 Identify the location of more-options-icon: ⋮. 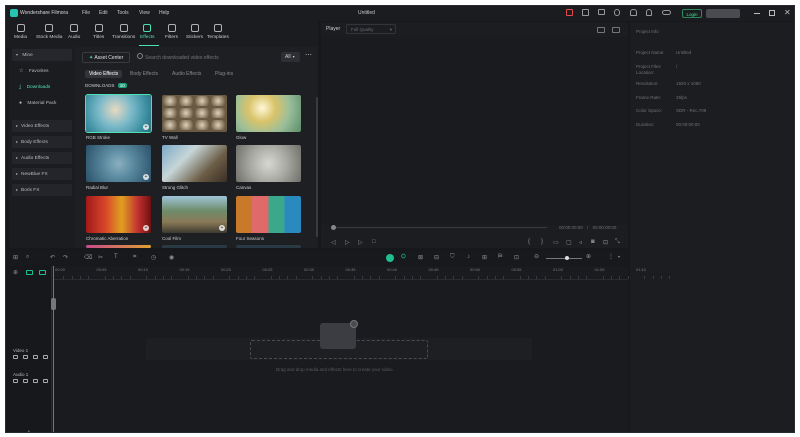
(611, 256).